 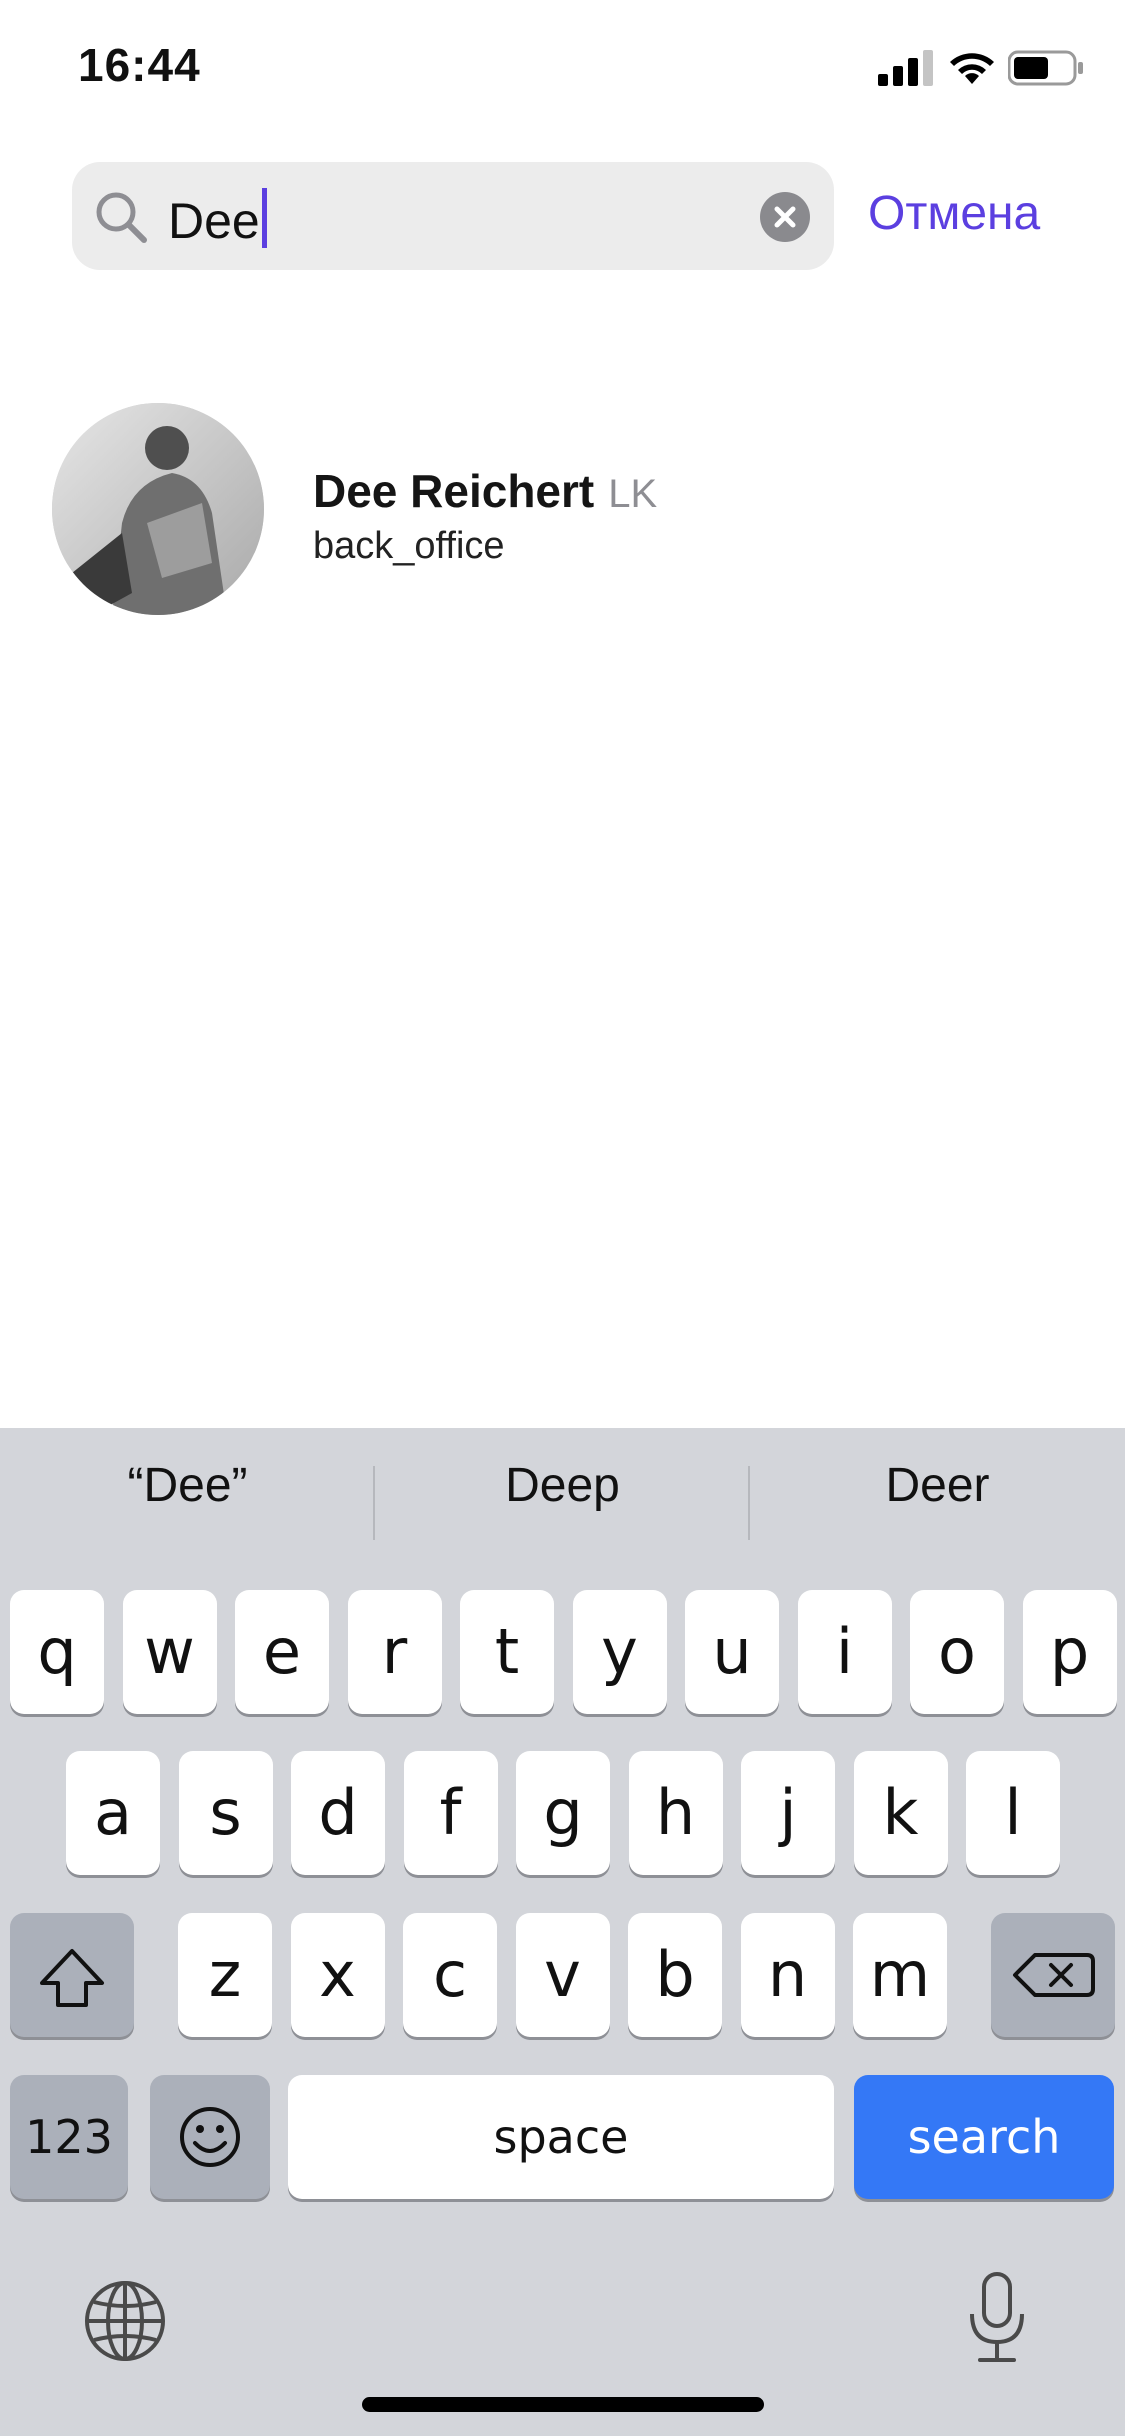 I want to click on key-label: e, so click(x=282, y=1651).